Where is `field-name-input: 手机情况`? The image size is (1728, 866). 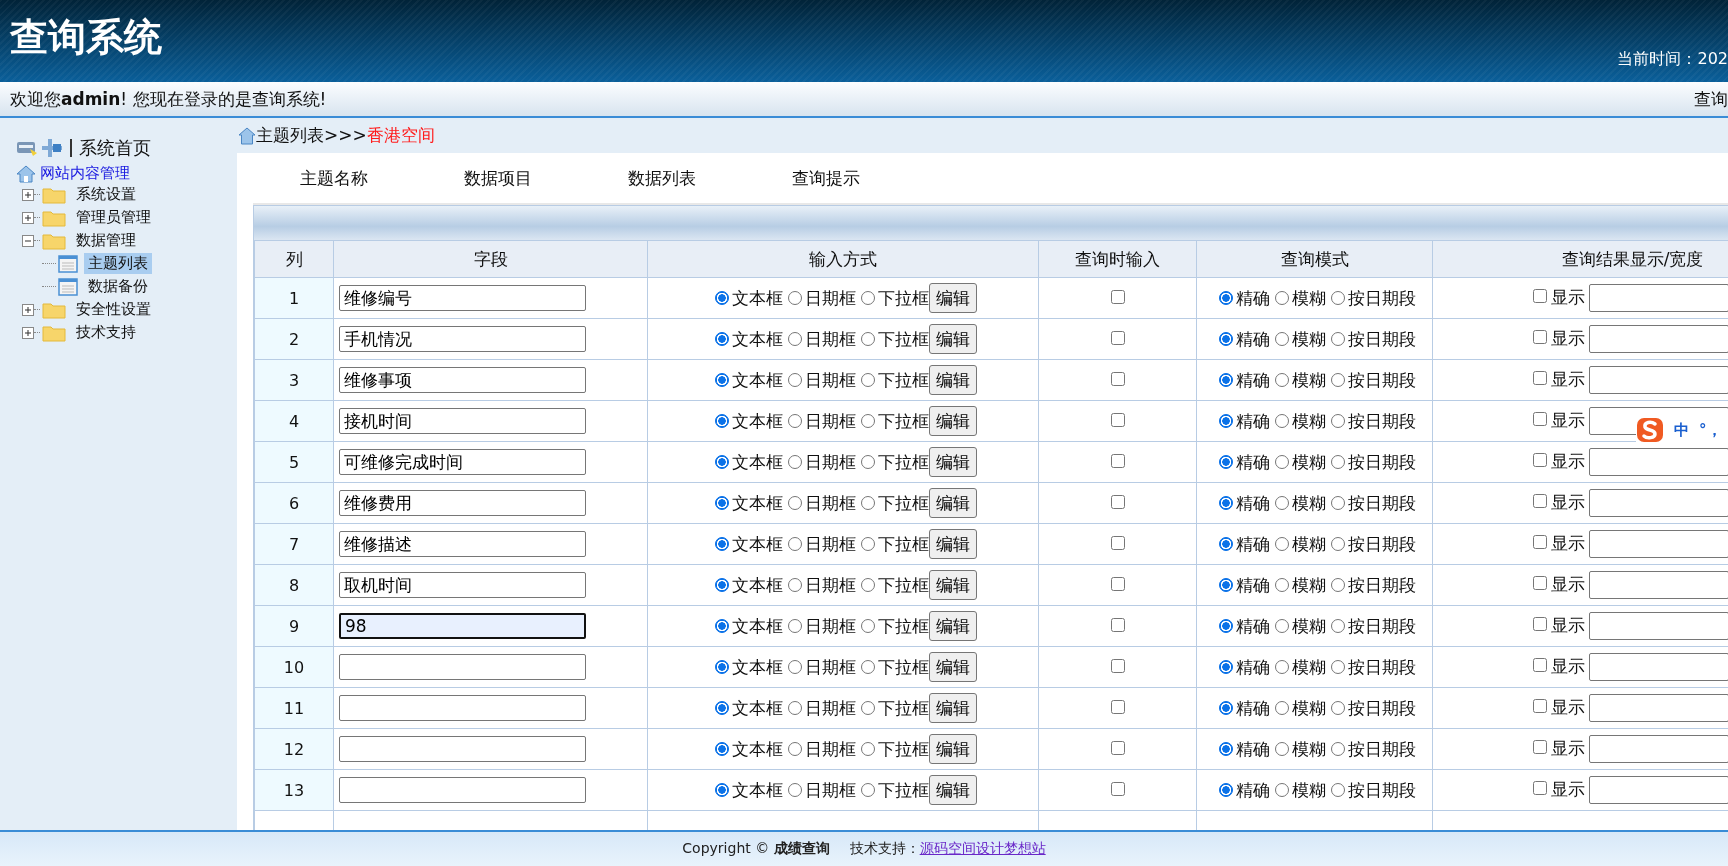 field-name-input: 手机情况 is located at coordinates (462, 339).